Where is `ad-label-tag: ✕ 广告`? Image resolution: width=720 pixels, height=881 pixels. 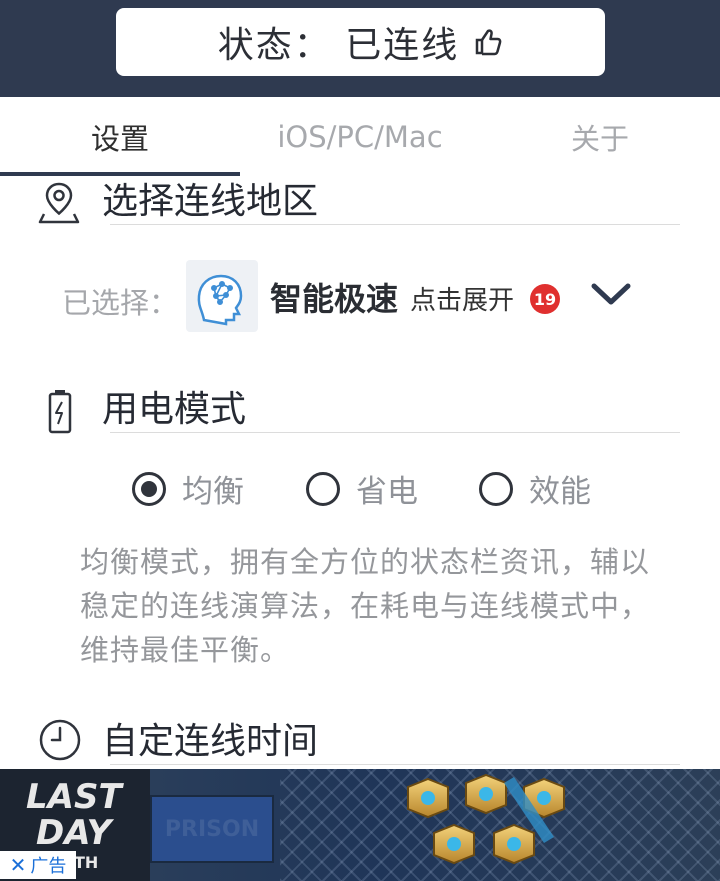
ad-label-tag: ✕ 广告 is located at coordinates (38, 865).